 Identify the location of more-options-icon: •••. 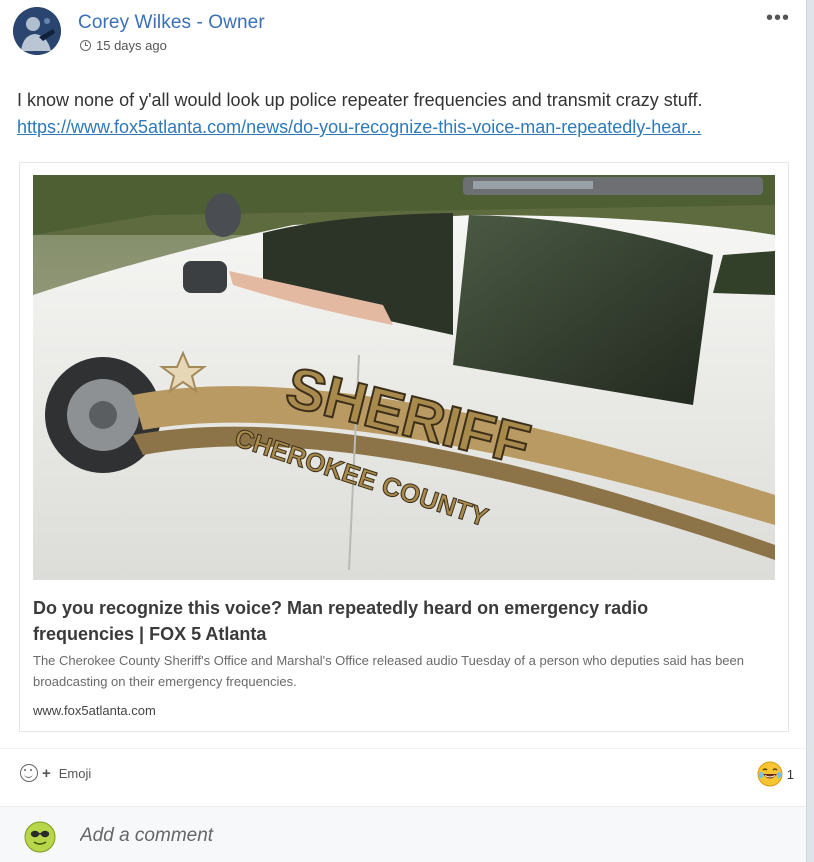
(778, 18).